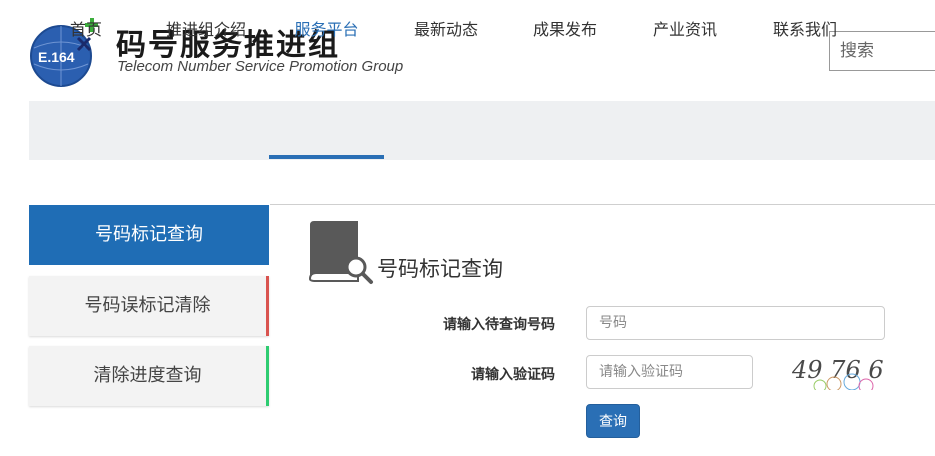 This screenshot has height=456, width=935. I want to click on sidebar-item-number-query: 号码标记查询, so click(149, 235).